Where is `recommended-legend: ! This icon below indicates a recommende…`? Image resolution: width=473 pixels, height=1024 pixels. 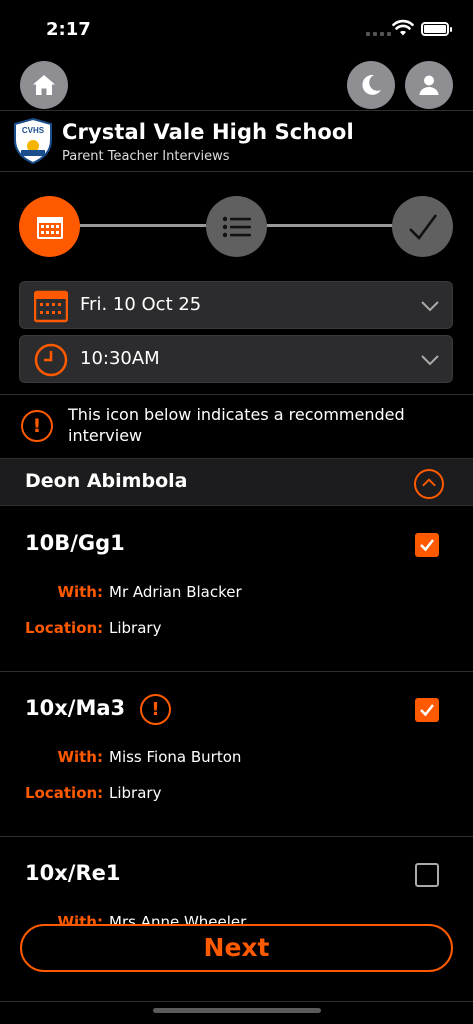
recommended-legend: ! This icon below indicates a recommende… is located at coordinates (236, 426).